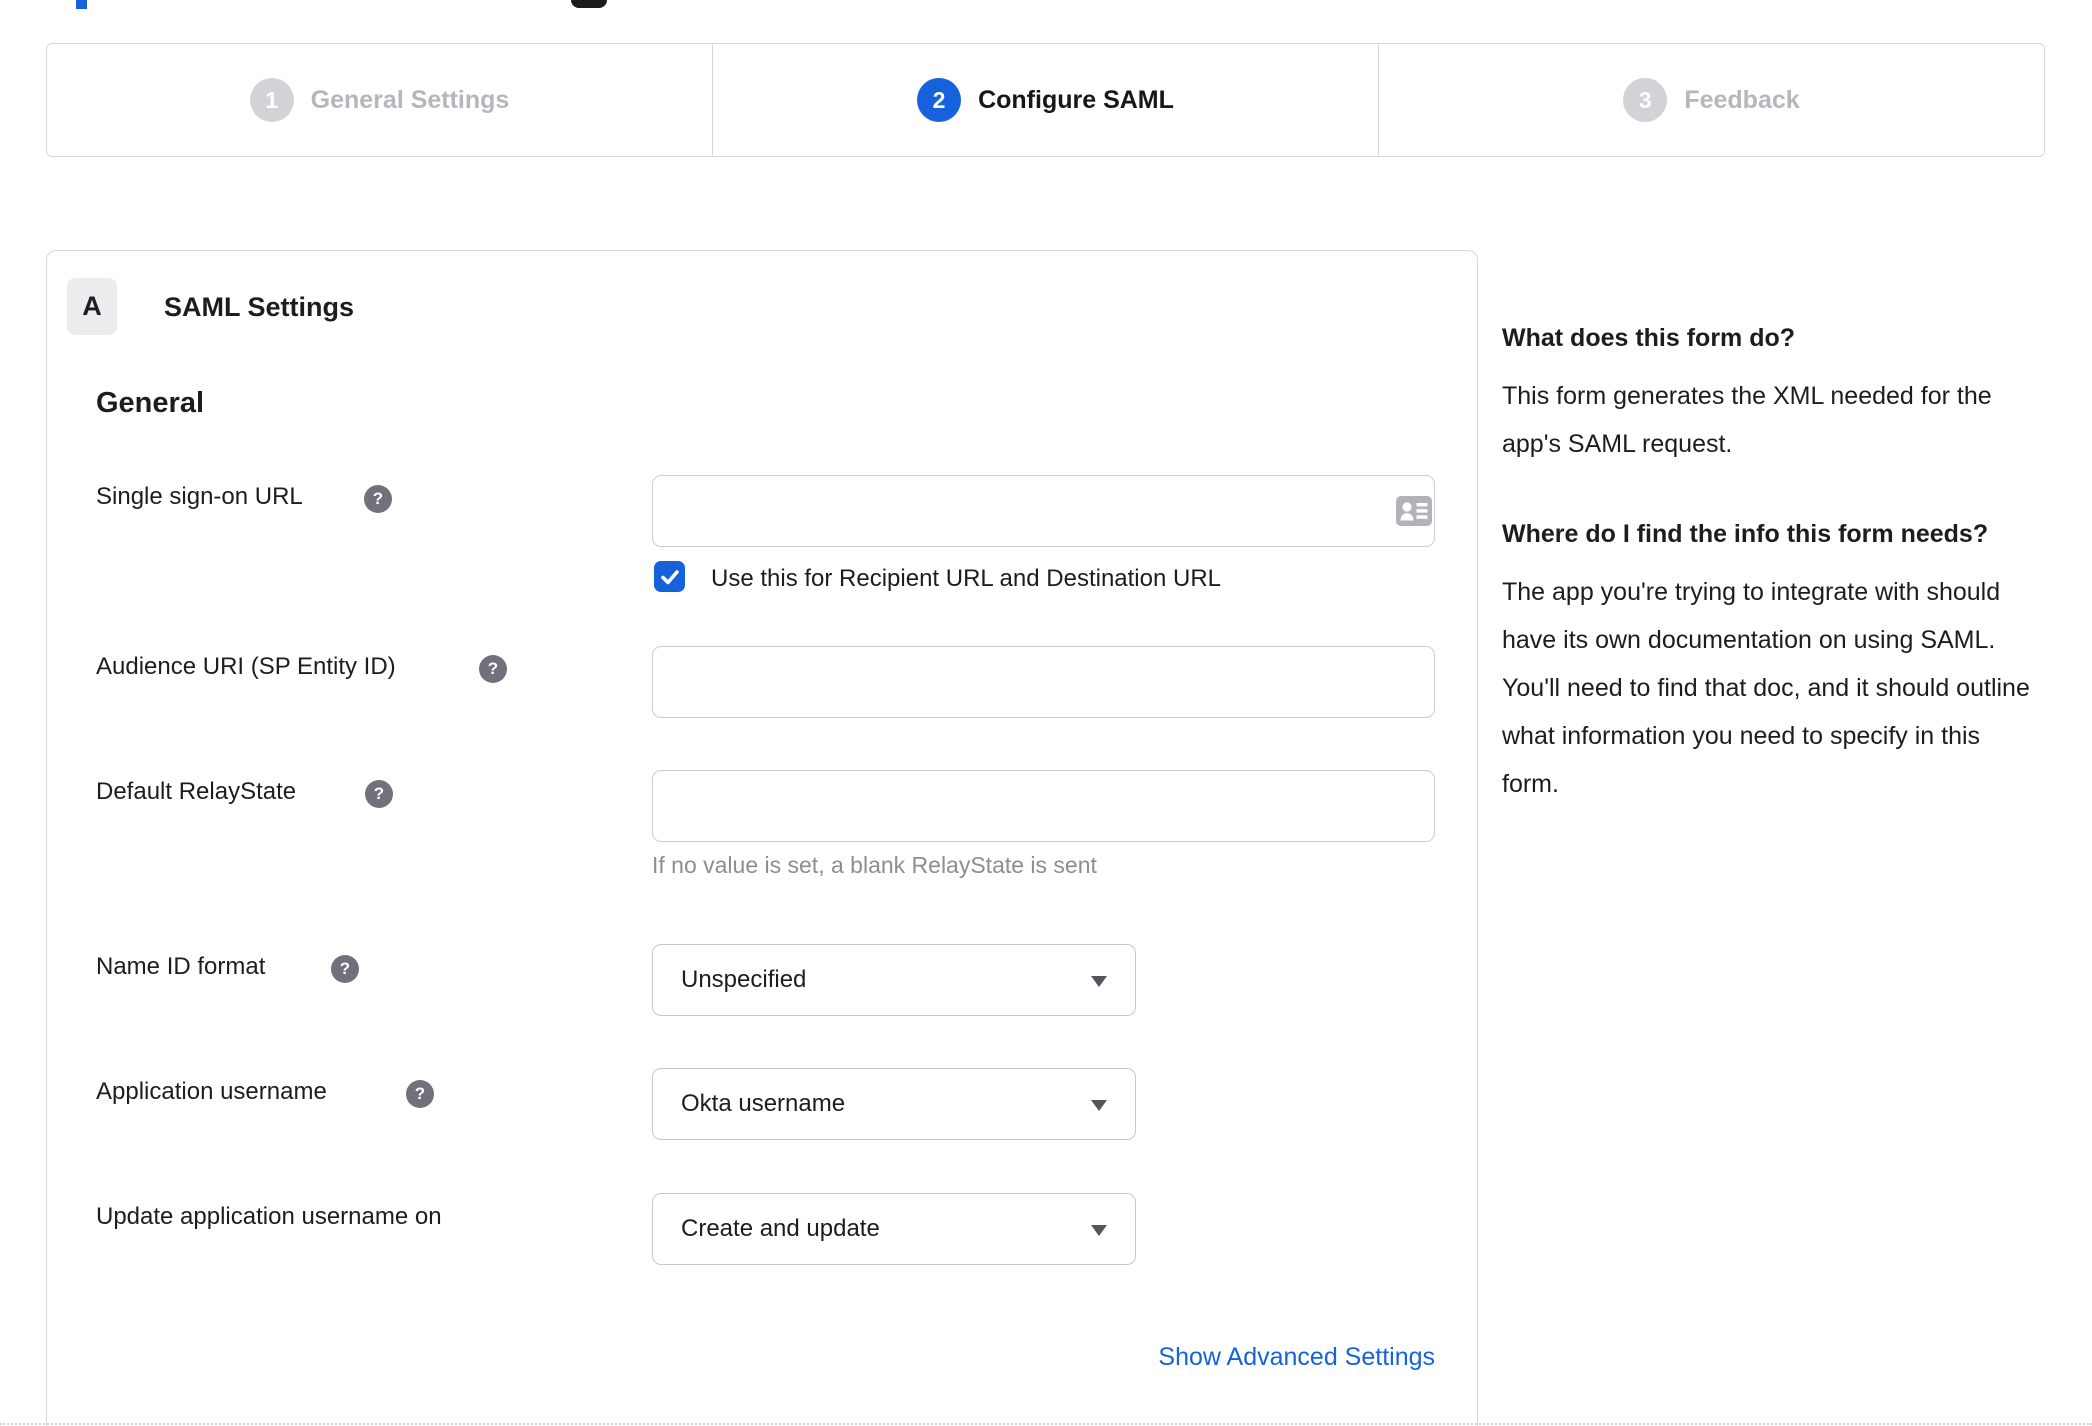 Image resolution: width=2092 pixels, height=1426 pixels. What do you see at coordinates (1742, 99) in the screenshot?
I see `step-label: Feedback` at bounding box center [1742, 99].